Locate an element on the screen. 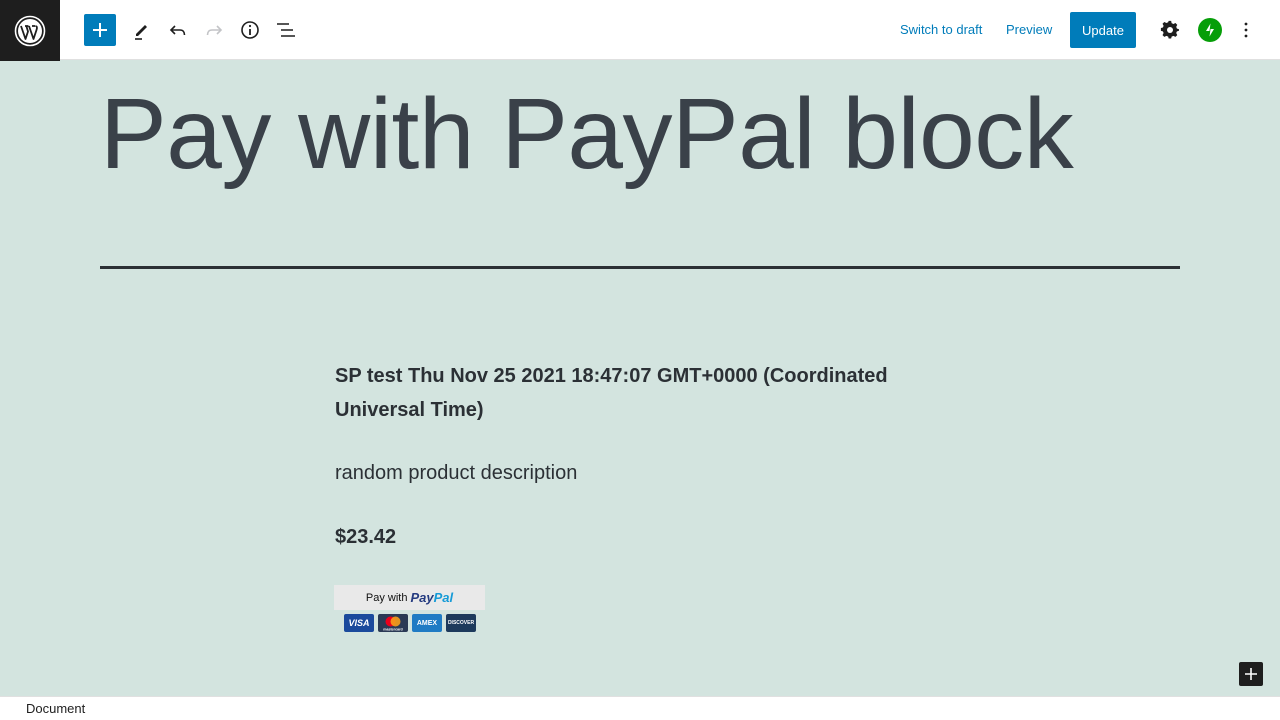 The width and height of the screenshot is (1280, 720). amex-icon: AMEX is located at coordinates (427, 623).